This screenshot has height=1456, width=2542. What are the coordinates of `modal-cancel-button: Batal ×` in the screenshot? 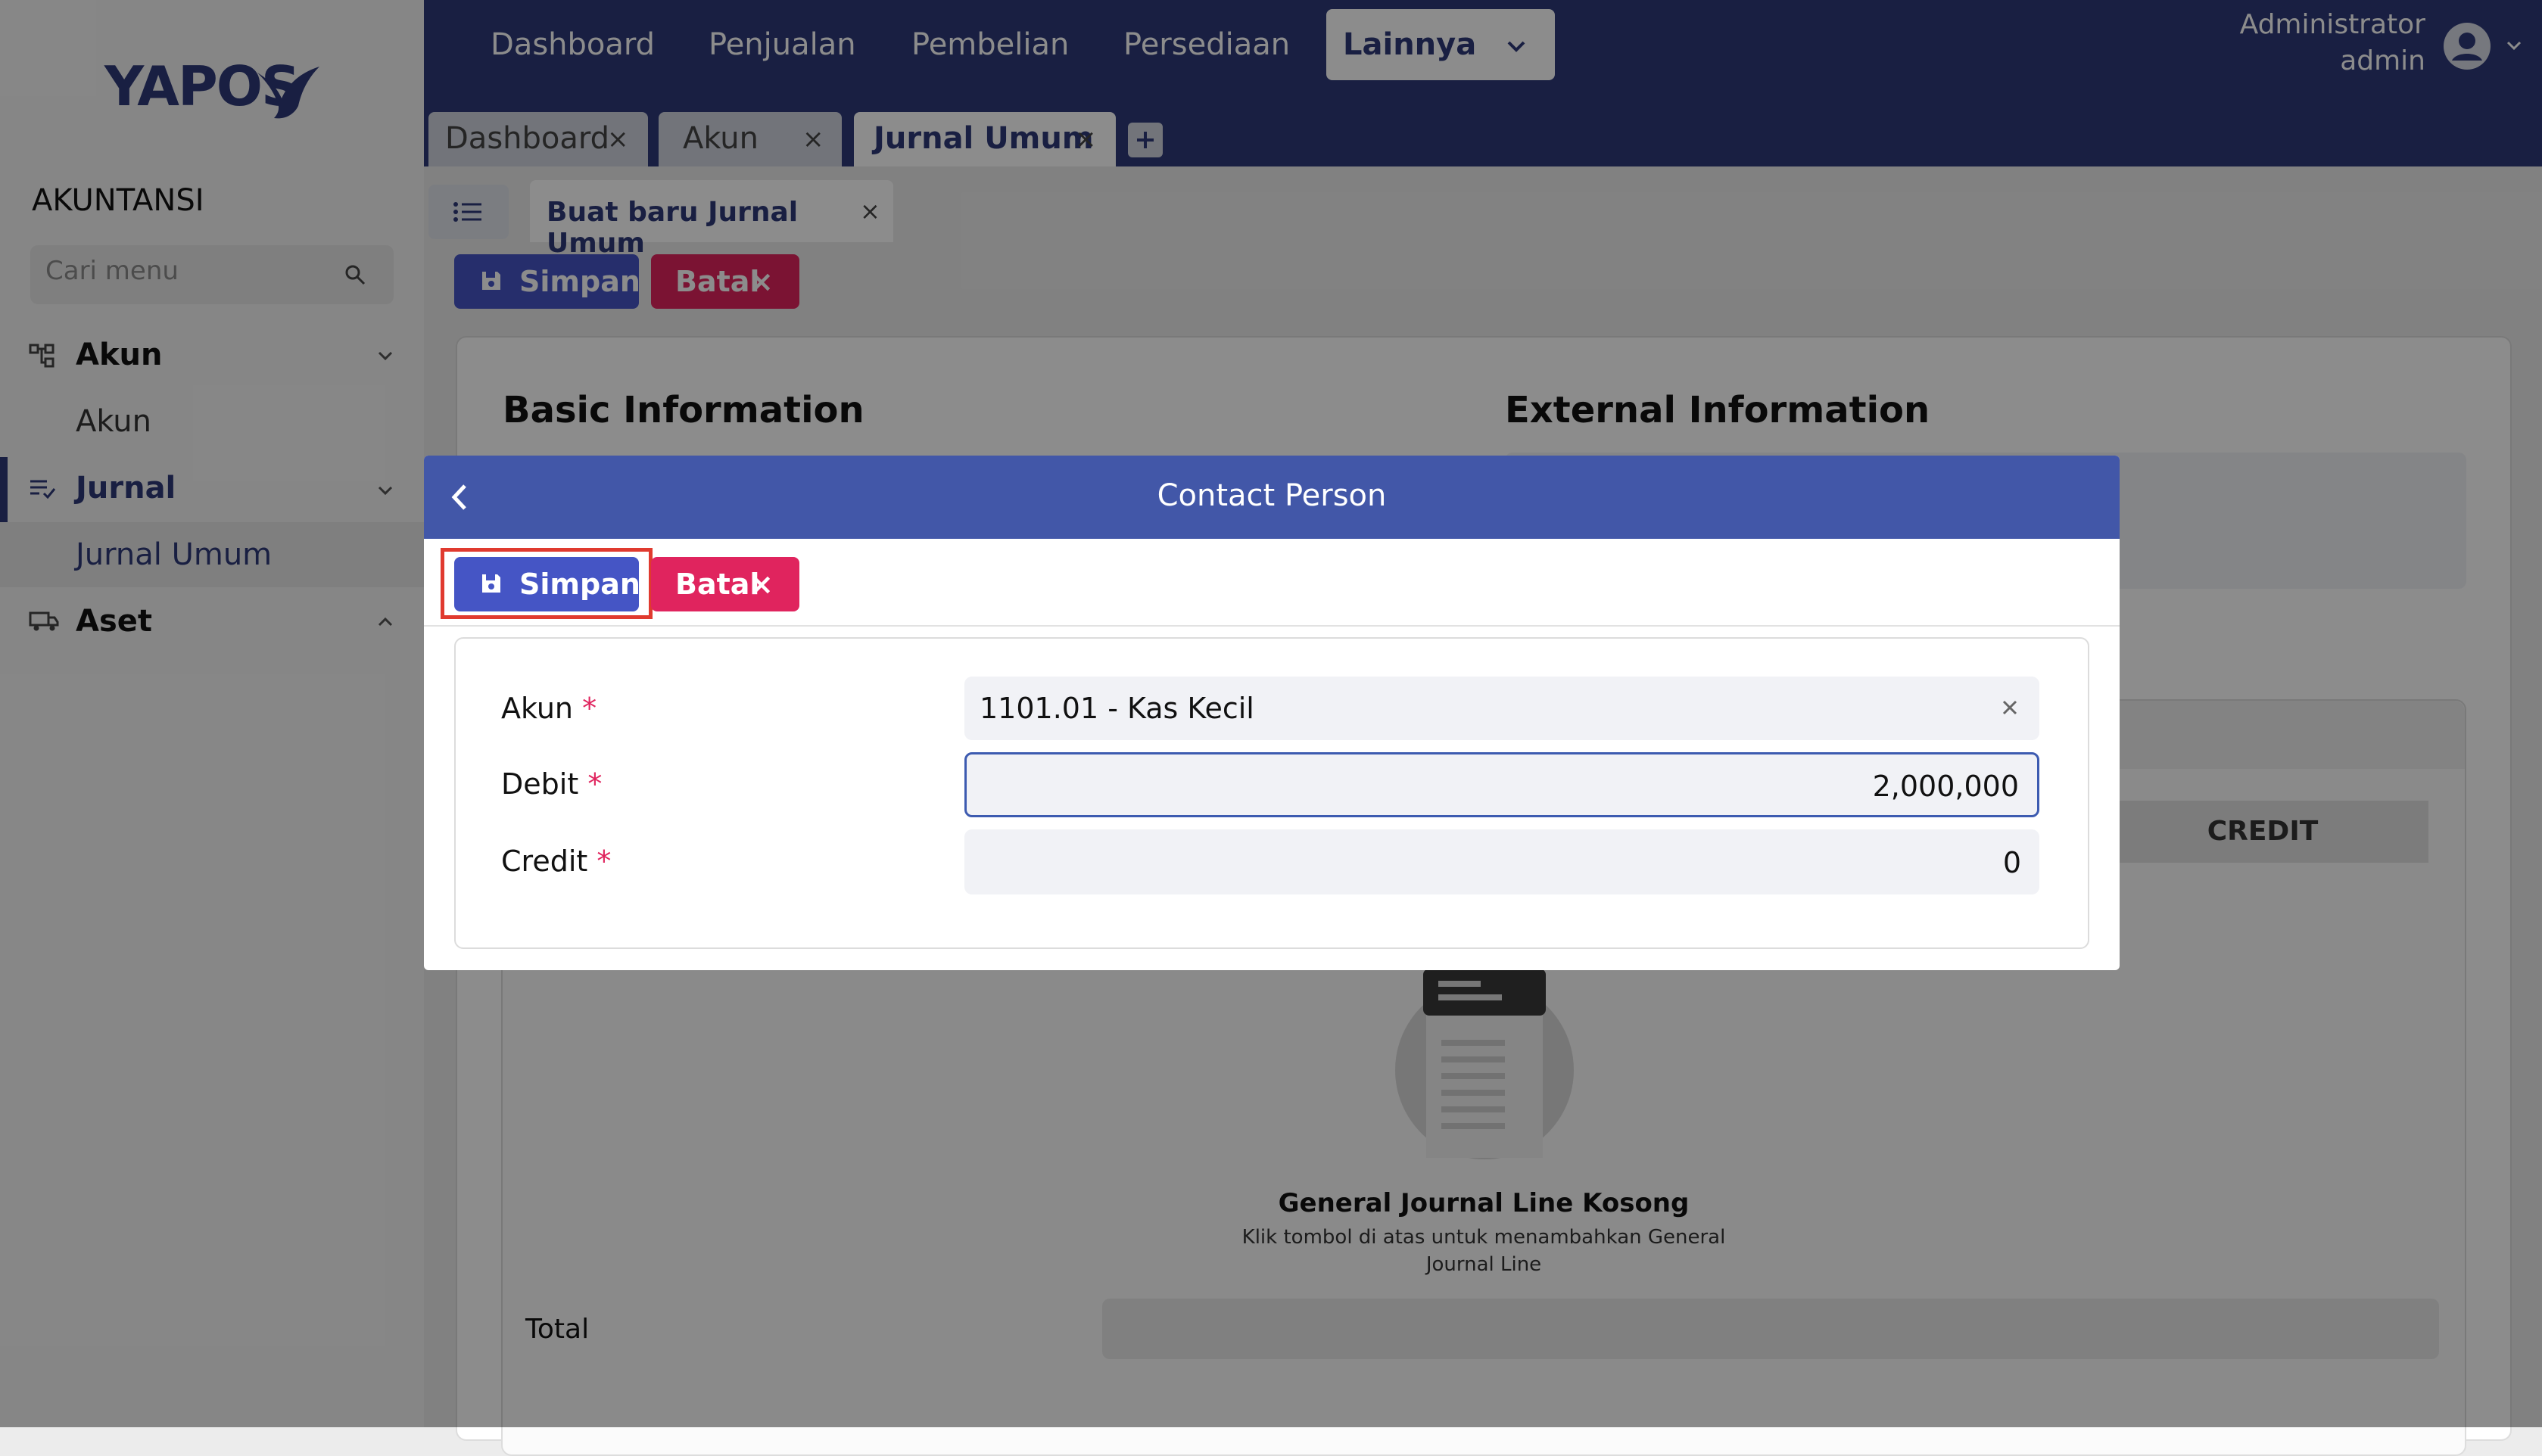 It's located at (725, 584).